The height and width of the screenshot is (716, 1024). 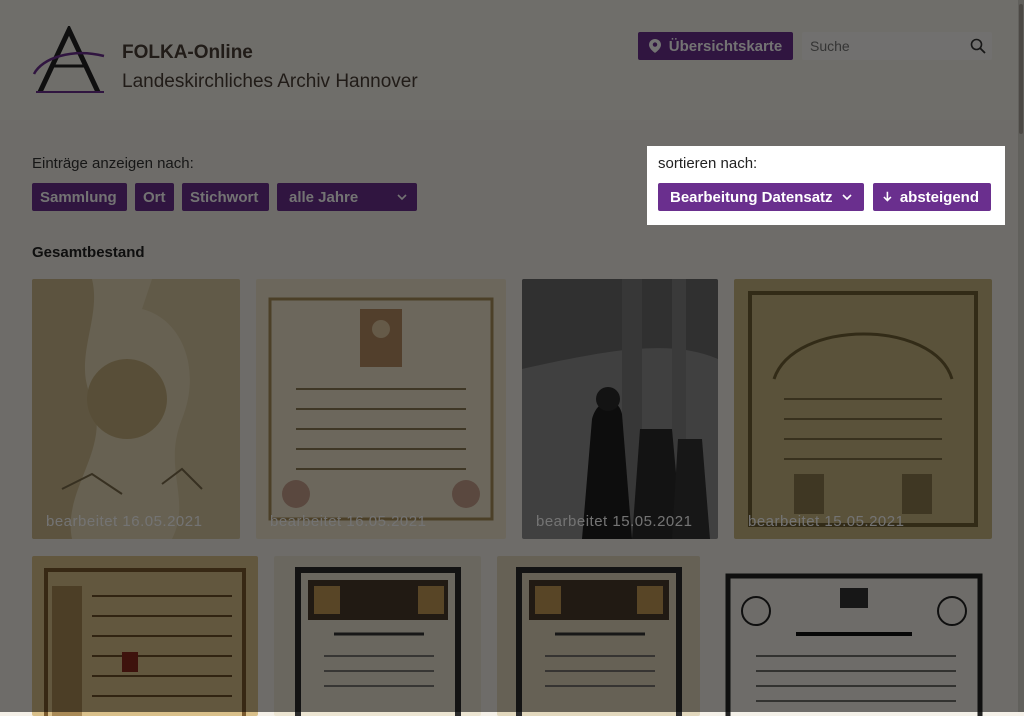 I want to click on filter-chip-stichwort: Stichwort, so click(x=225, y=197).